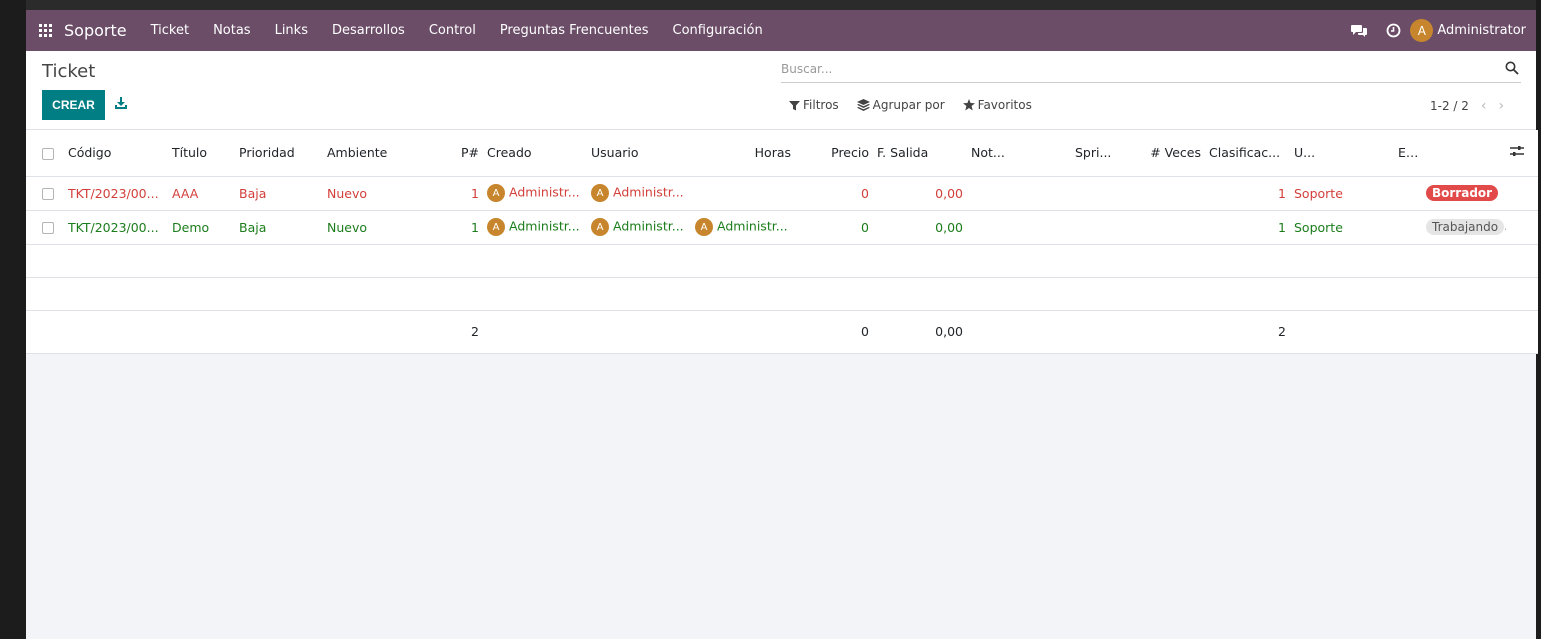 The image size is (1541, 639). I want to click on favorites-label: Favoritos, so click(1004, 105).